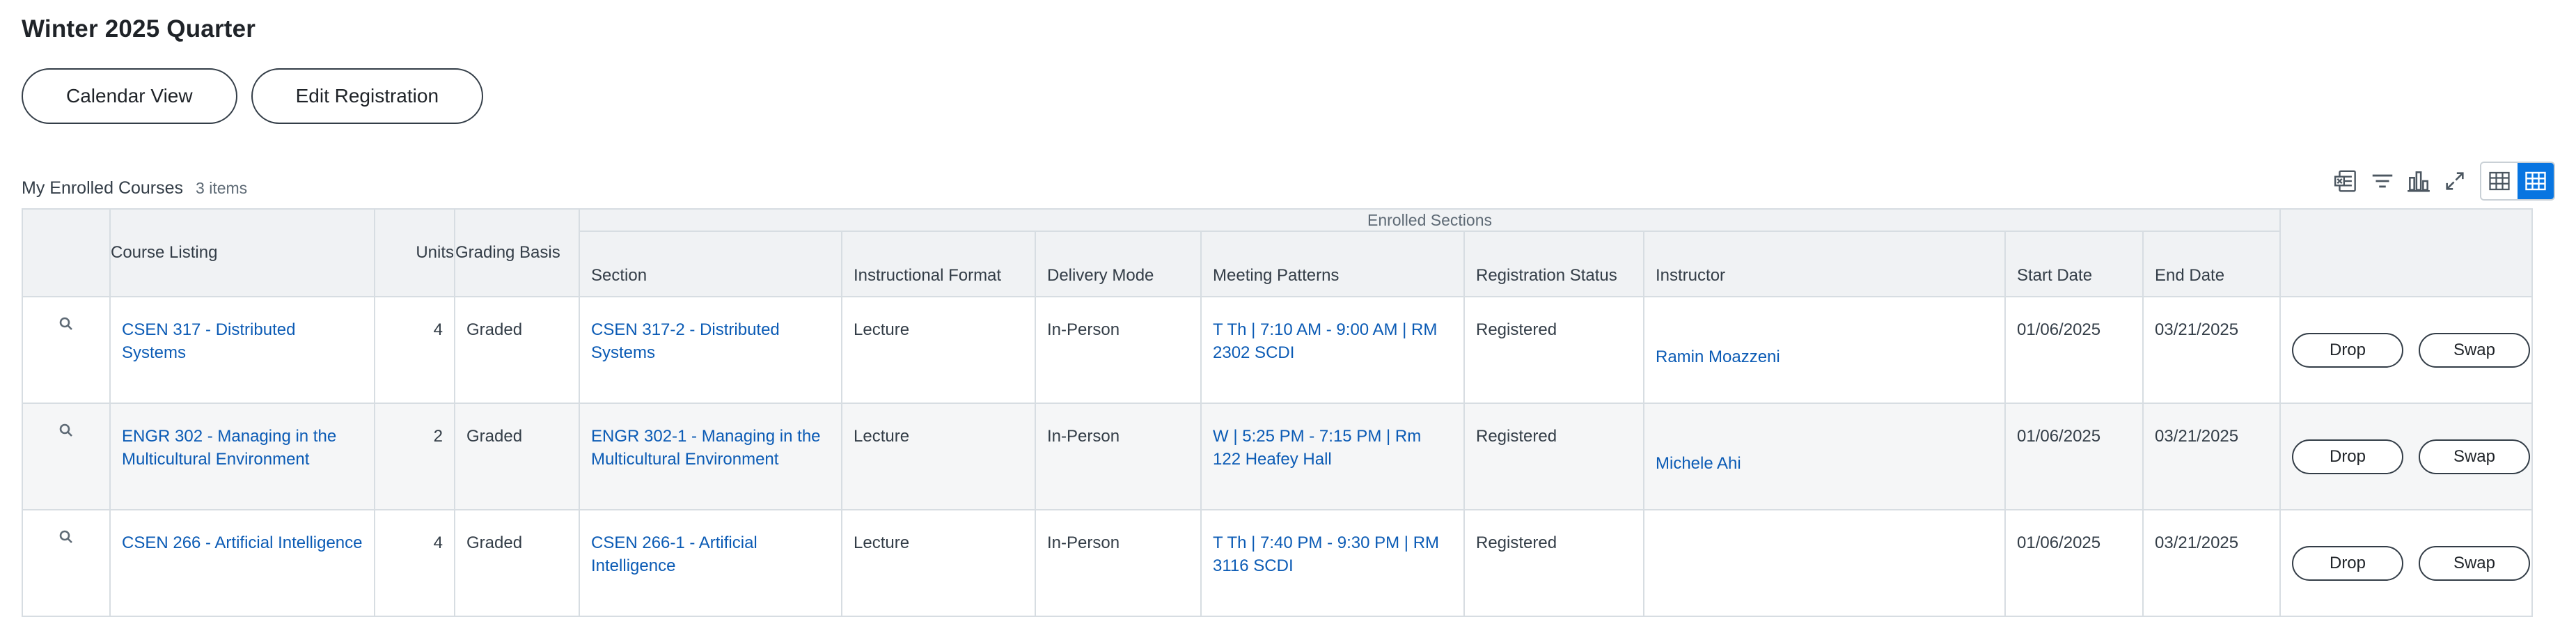 This screenshot has width=2576, height=617. I want to click on actions-column-header, so click(2406, 252).